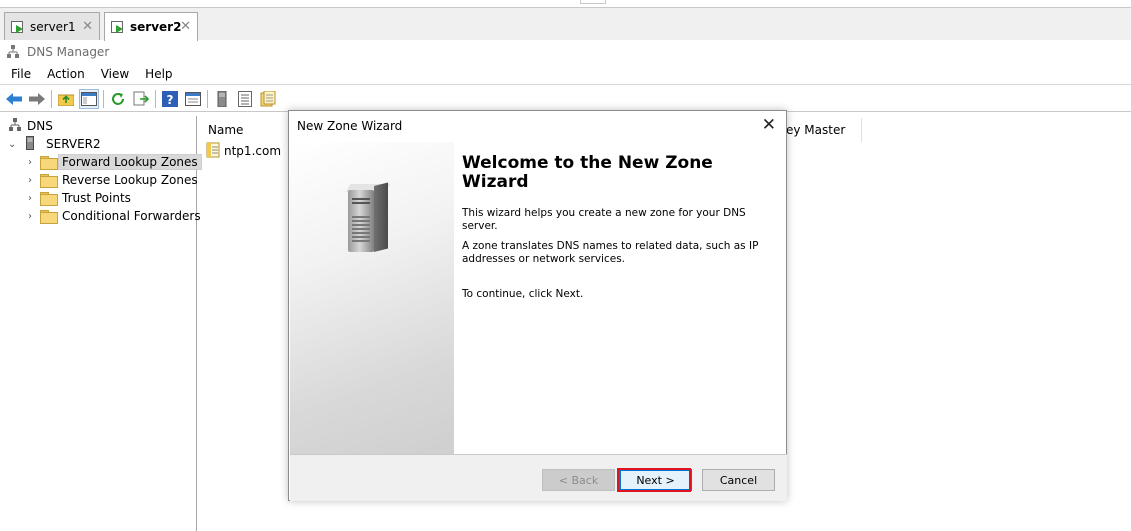  I want to click on tree-item-server2: ⌄ SERVER2, so click(54, 144).